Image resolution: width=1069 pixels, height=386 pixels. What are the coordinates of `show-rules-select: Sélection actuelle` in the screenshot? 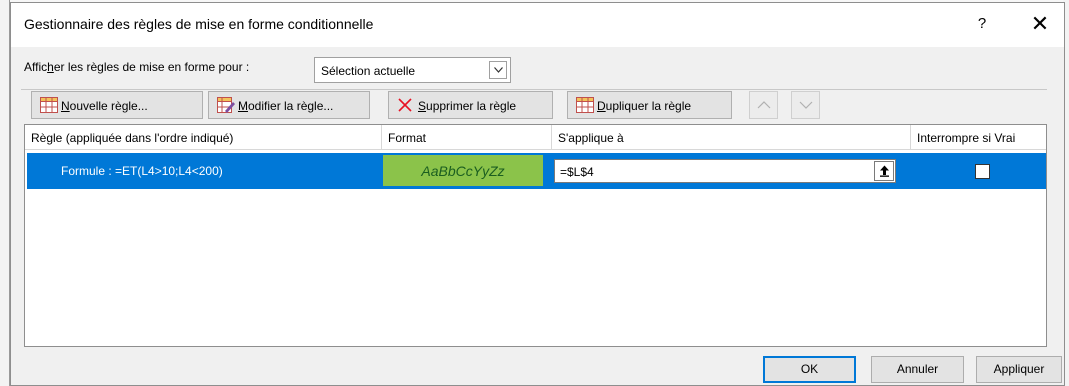 It's located at (412, 70).